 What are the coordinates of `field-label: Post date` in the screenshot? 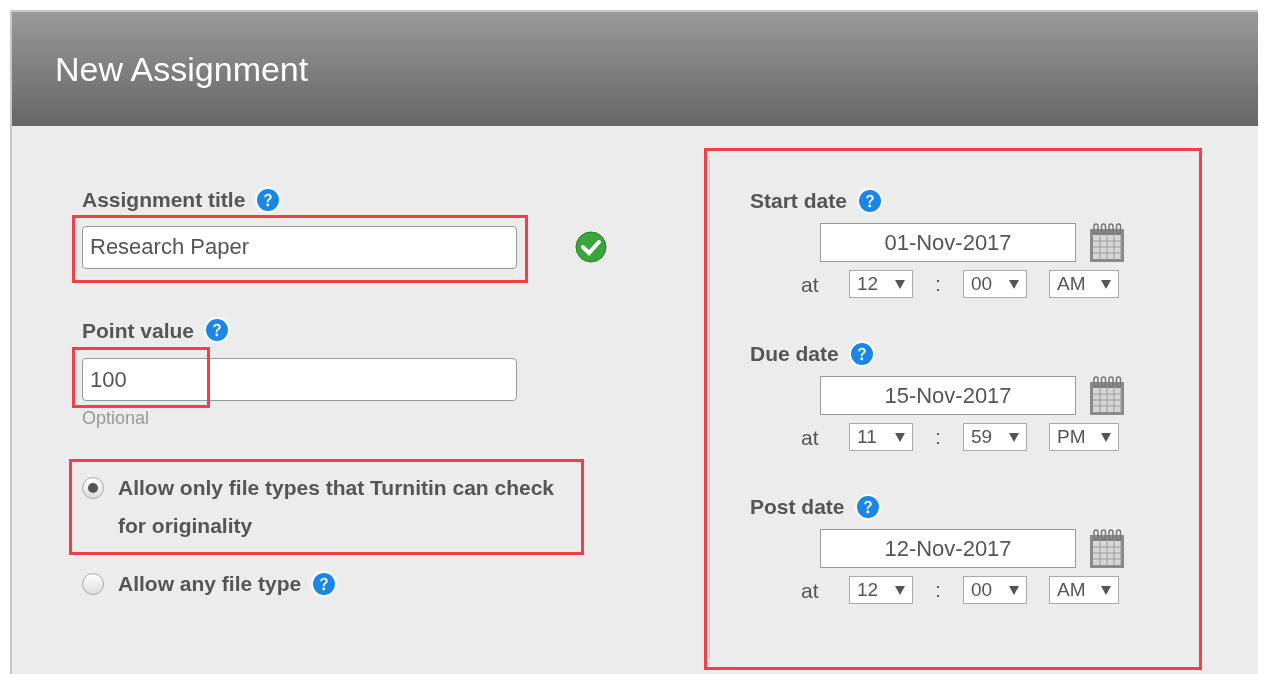 It's located at (797, 507).